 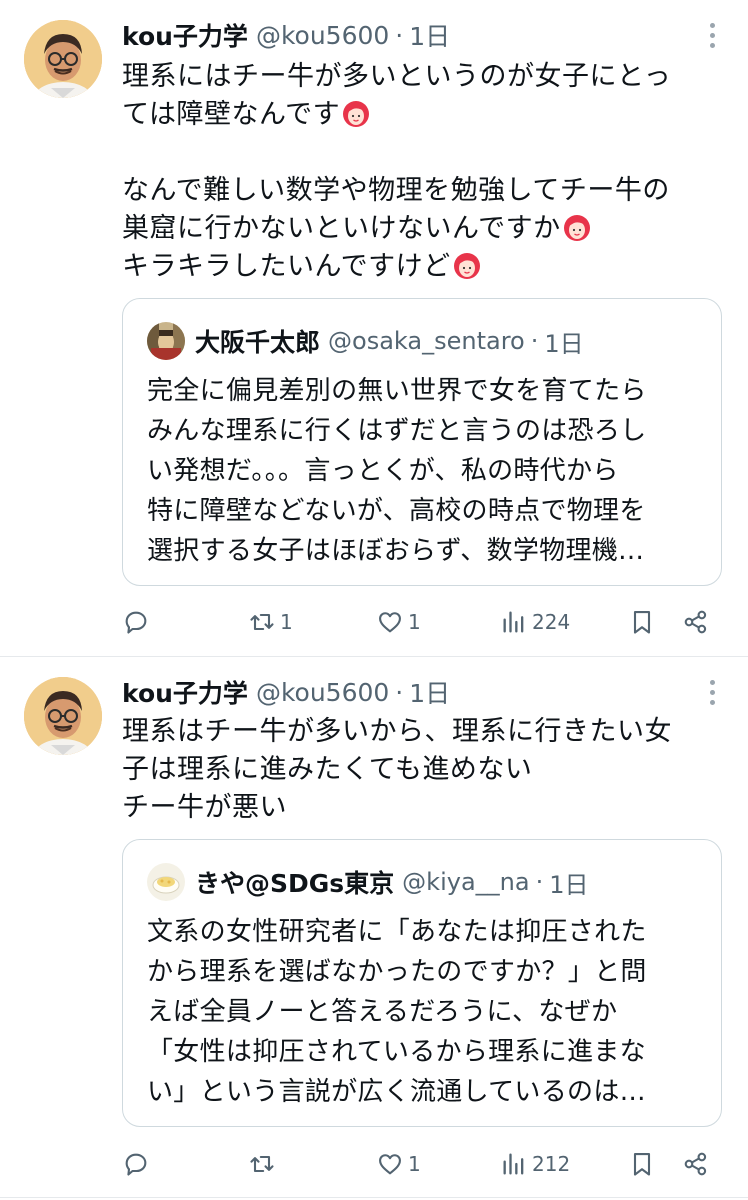 What do you see at coordinates (258, 342) in the screenshot?
I see `quoted-display-name: 大阪千太郎` at bounding box center [258, 342].